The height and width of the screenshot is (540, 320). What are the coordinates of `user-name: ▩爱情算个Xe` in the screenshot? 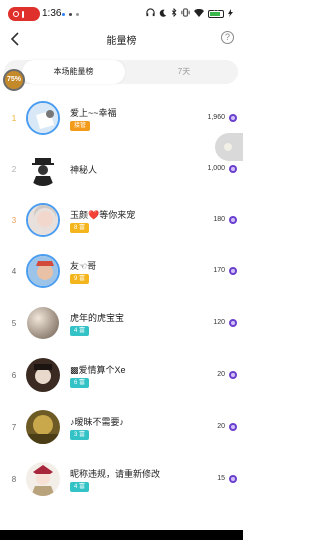 It's located at (98, 370).